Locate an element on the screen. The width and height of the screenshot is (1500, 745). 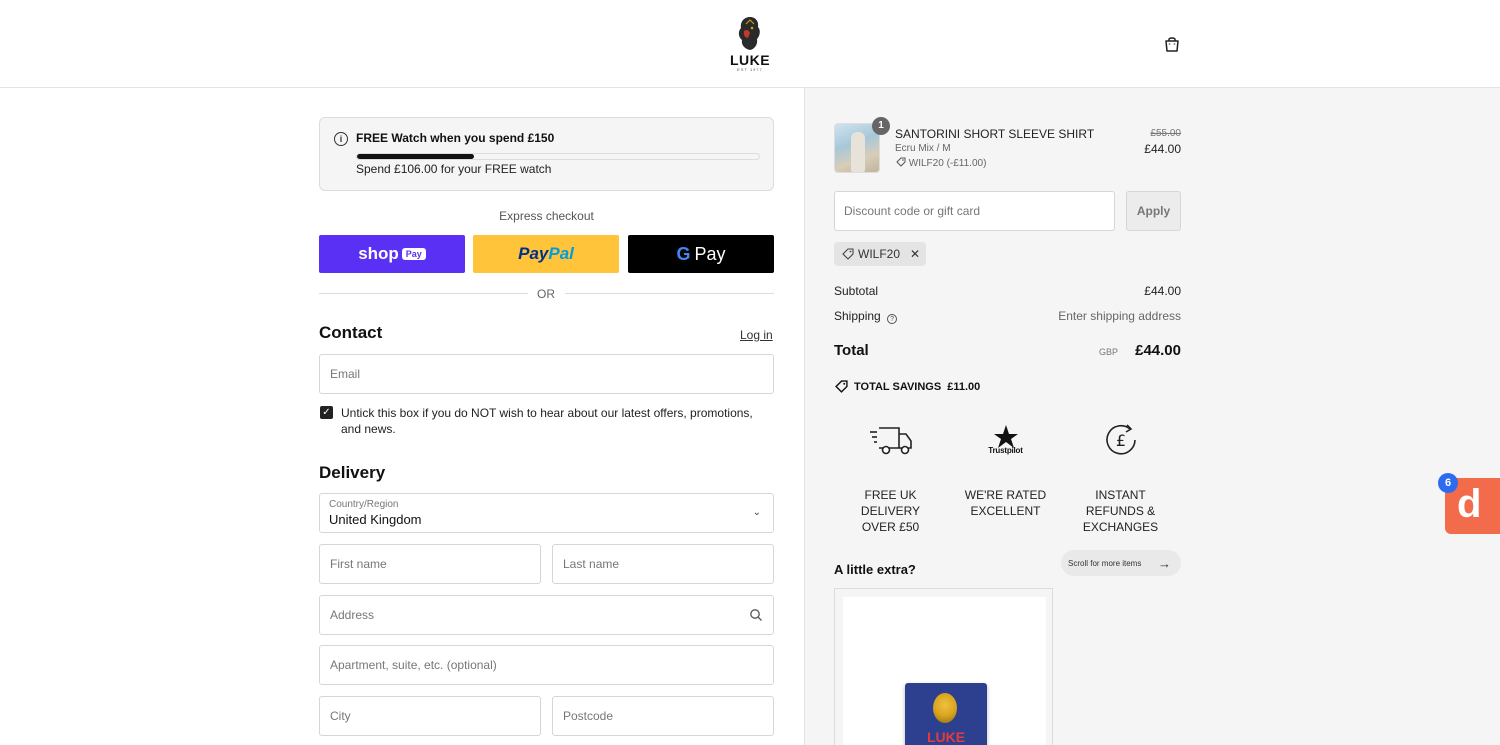
paypal-button: Pay Pal is located at coordinates (546, 254).